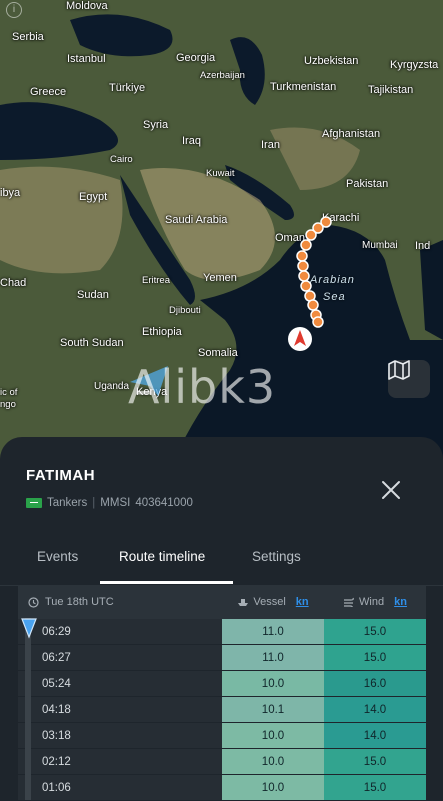  I want to click on flag-icon, so click(34, 503).